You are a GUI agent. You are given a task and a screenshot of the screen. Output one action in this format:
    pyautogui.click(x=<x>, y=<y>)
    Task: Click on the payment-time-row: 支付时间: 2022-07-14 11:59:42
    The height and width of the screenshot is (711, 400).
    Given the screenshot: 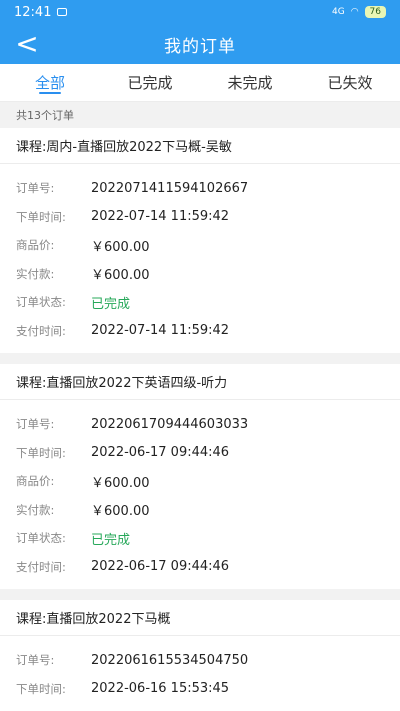 What is the action you would take?
    pyautogui.click(x=208, y=331)
    